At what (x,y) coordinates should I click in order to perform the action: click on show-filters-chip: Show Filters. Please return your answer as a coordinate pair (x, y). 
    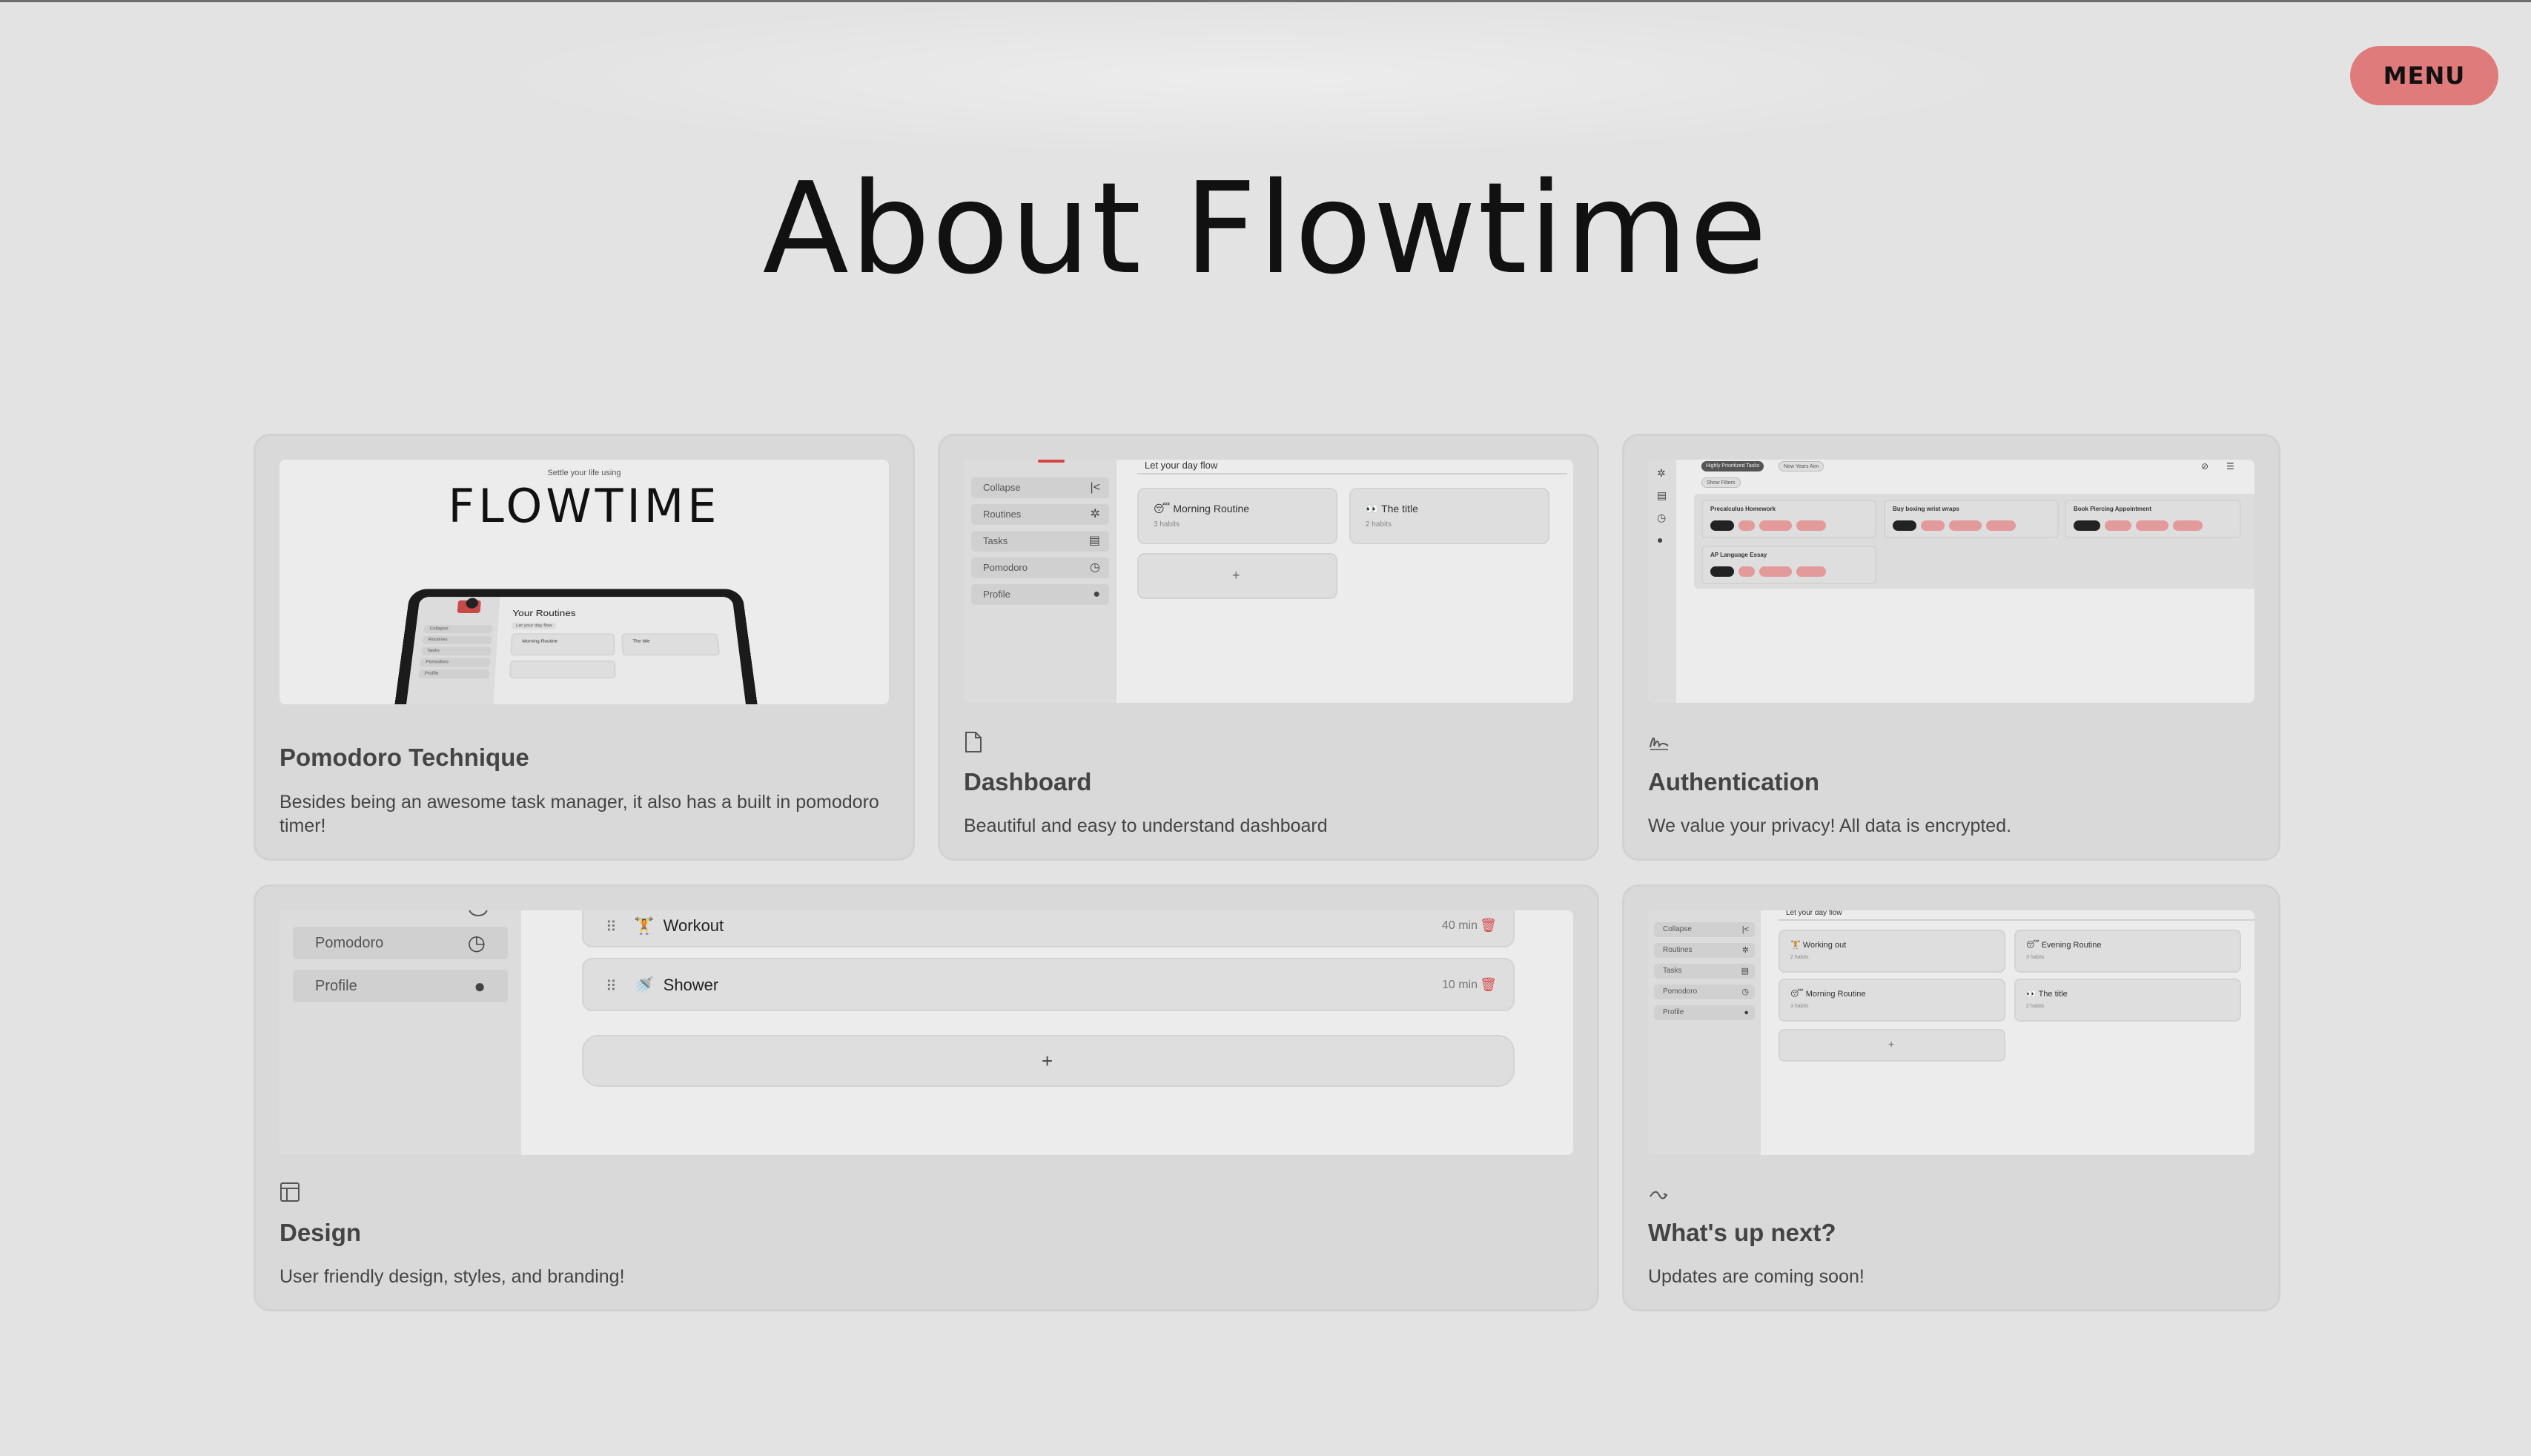
    Looking at the image, I should click on (1721, 483).